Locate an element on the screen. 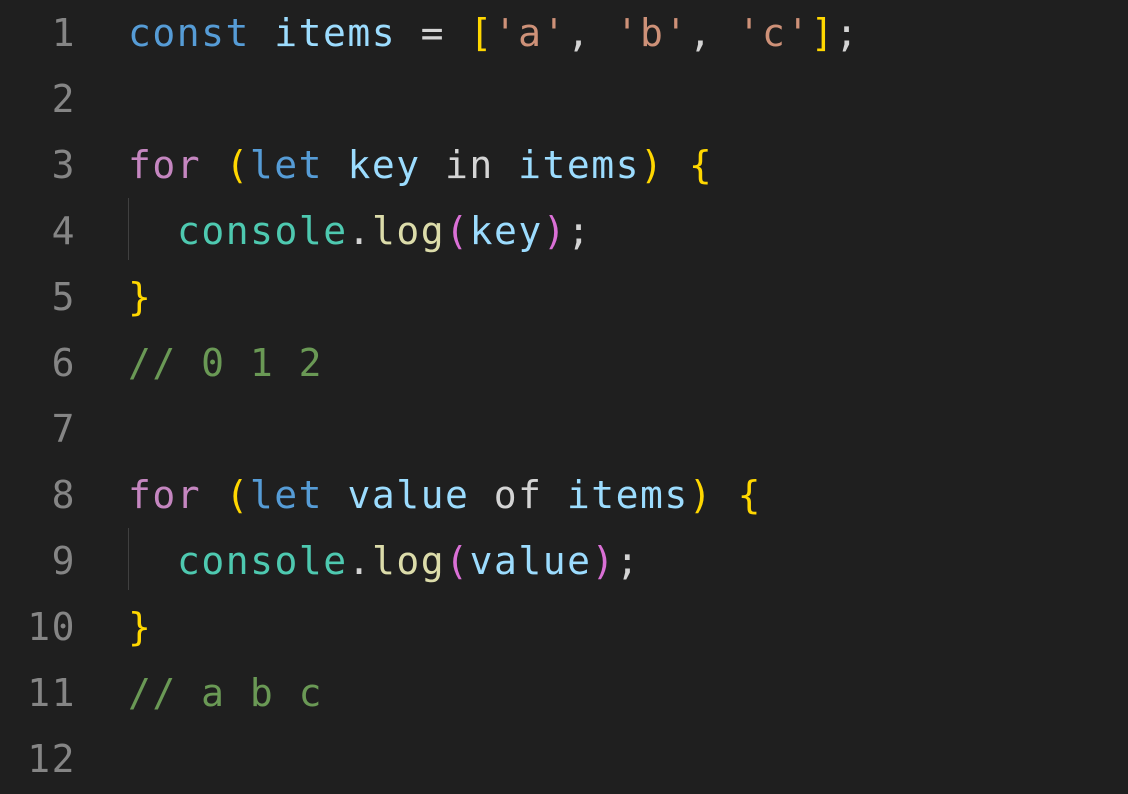  line-number: 9 is located at coordinates (63, 561).